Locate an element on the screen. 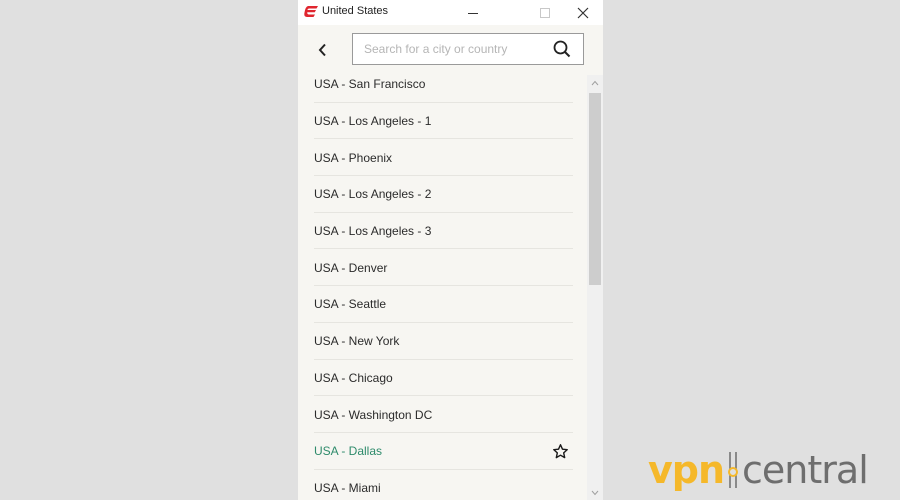  vpncentral-watermark: vpn central is located at coordinates (758, 470).